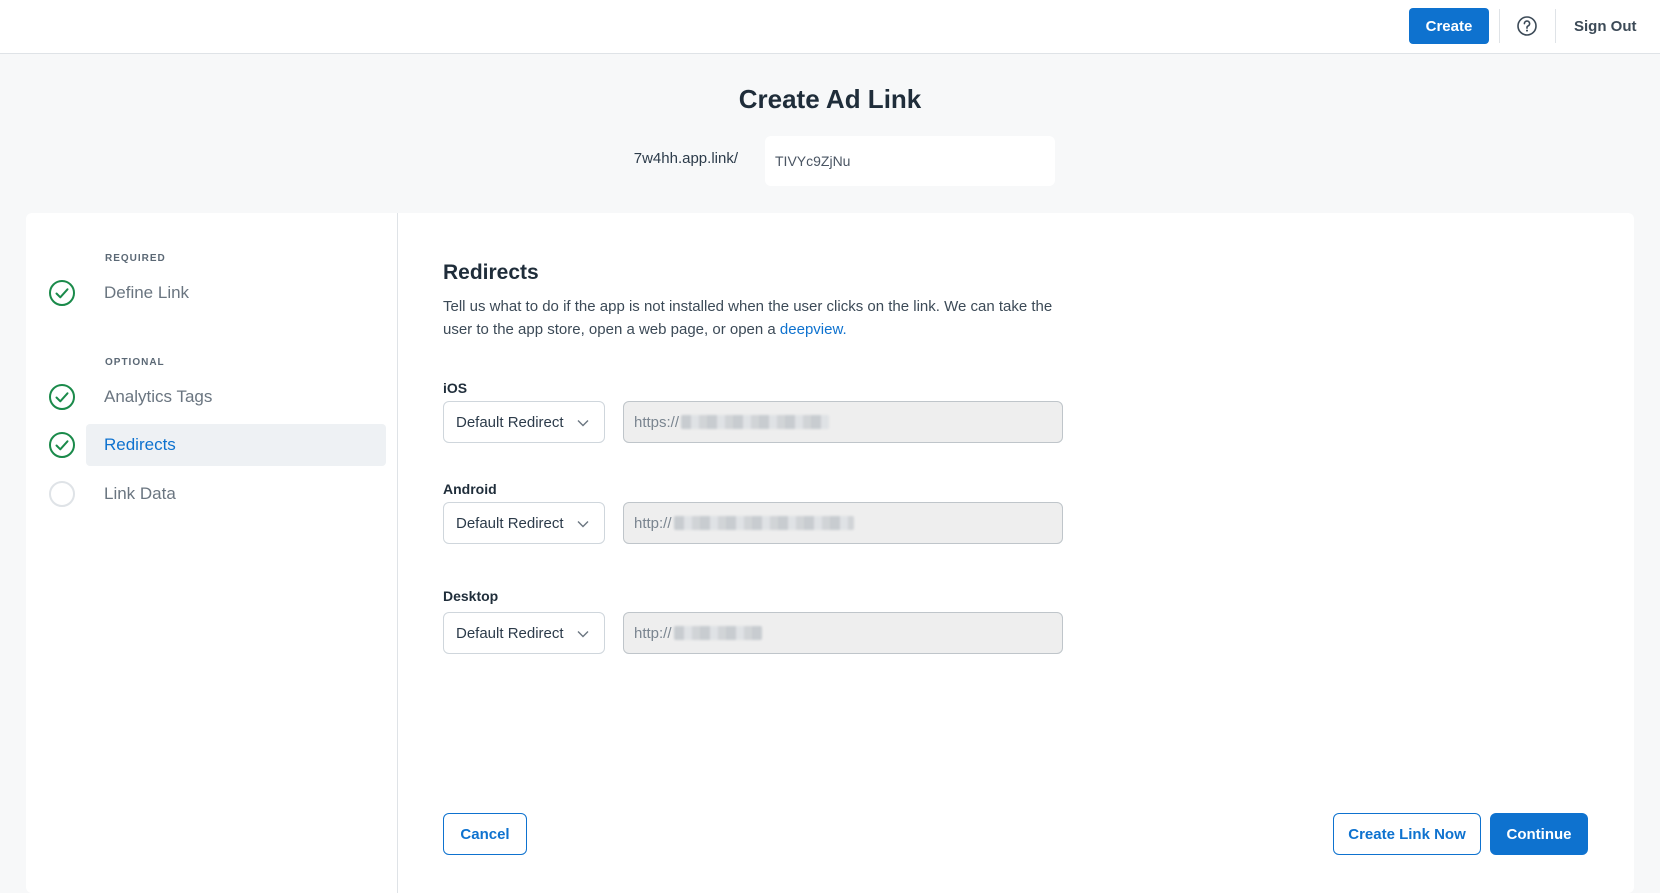 This screenshot has width=1660, height=893. Describe the element at coordinates (236, 494) in the screenshot. I see `step-link-data: Link Data` at that location.